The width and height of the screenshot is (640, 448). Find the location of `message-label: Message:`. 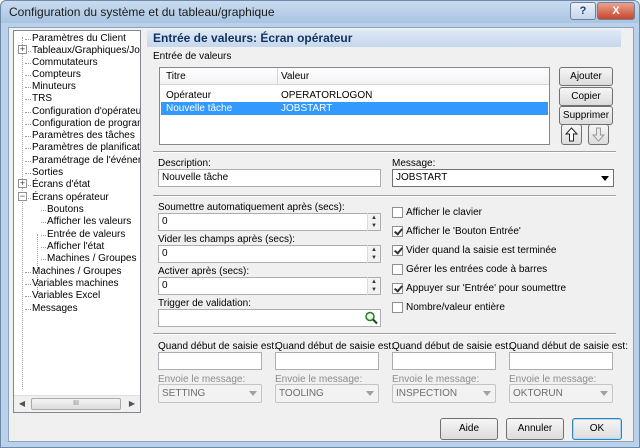

message-label: Message: is located at coordinates (414, 163).